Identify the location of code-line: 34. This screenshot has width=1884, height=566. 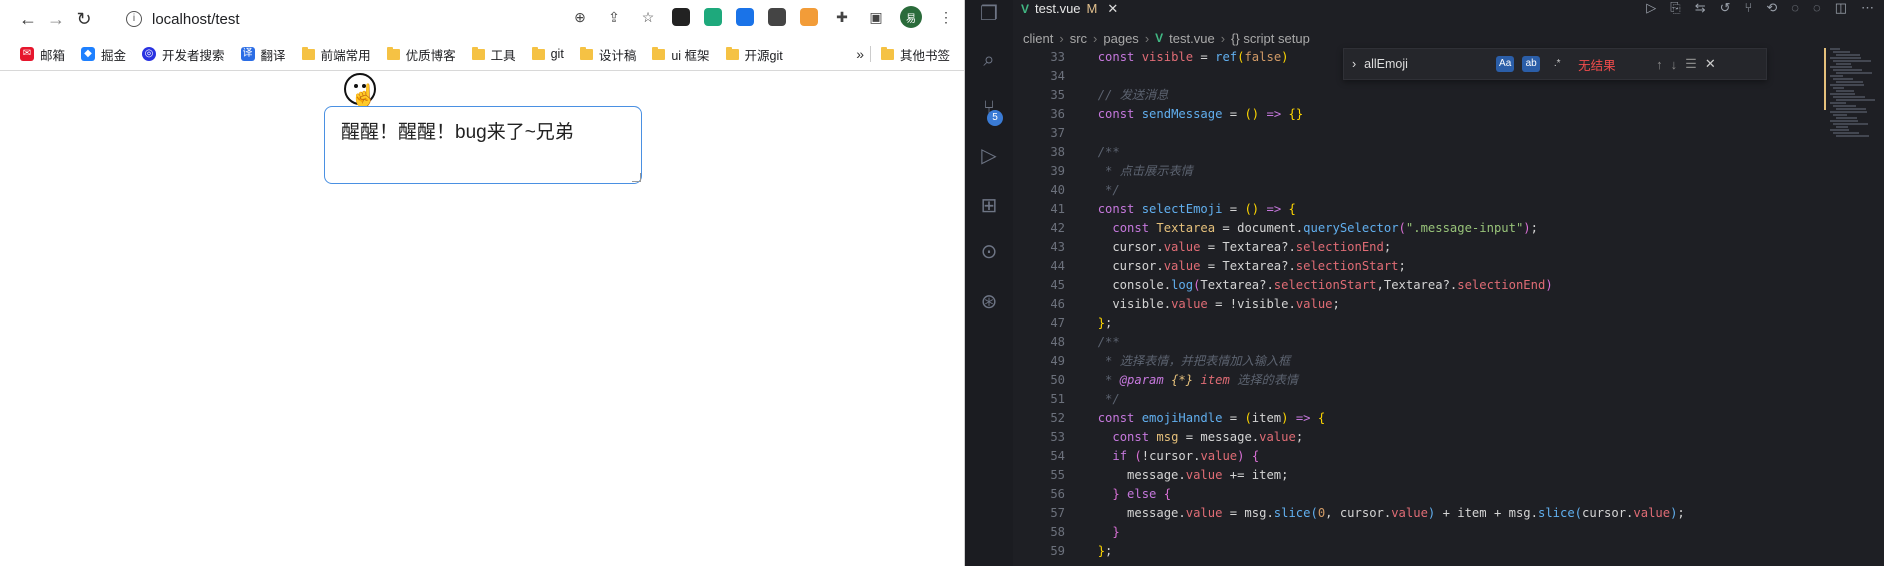
(1055, 76).